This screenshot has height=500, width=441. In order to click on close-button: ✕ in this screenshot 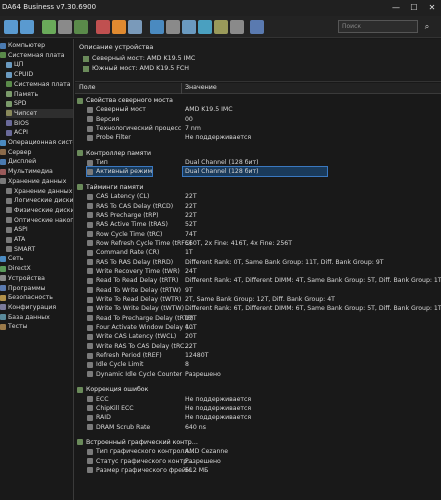, I will do `click(432, 8)`.